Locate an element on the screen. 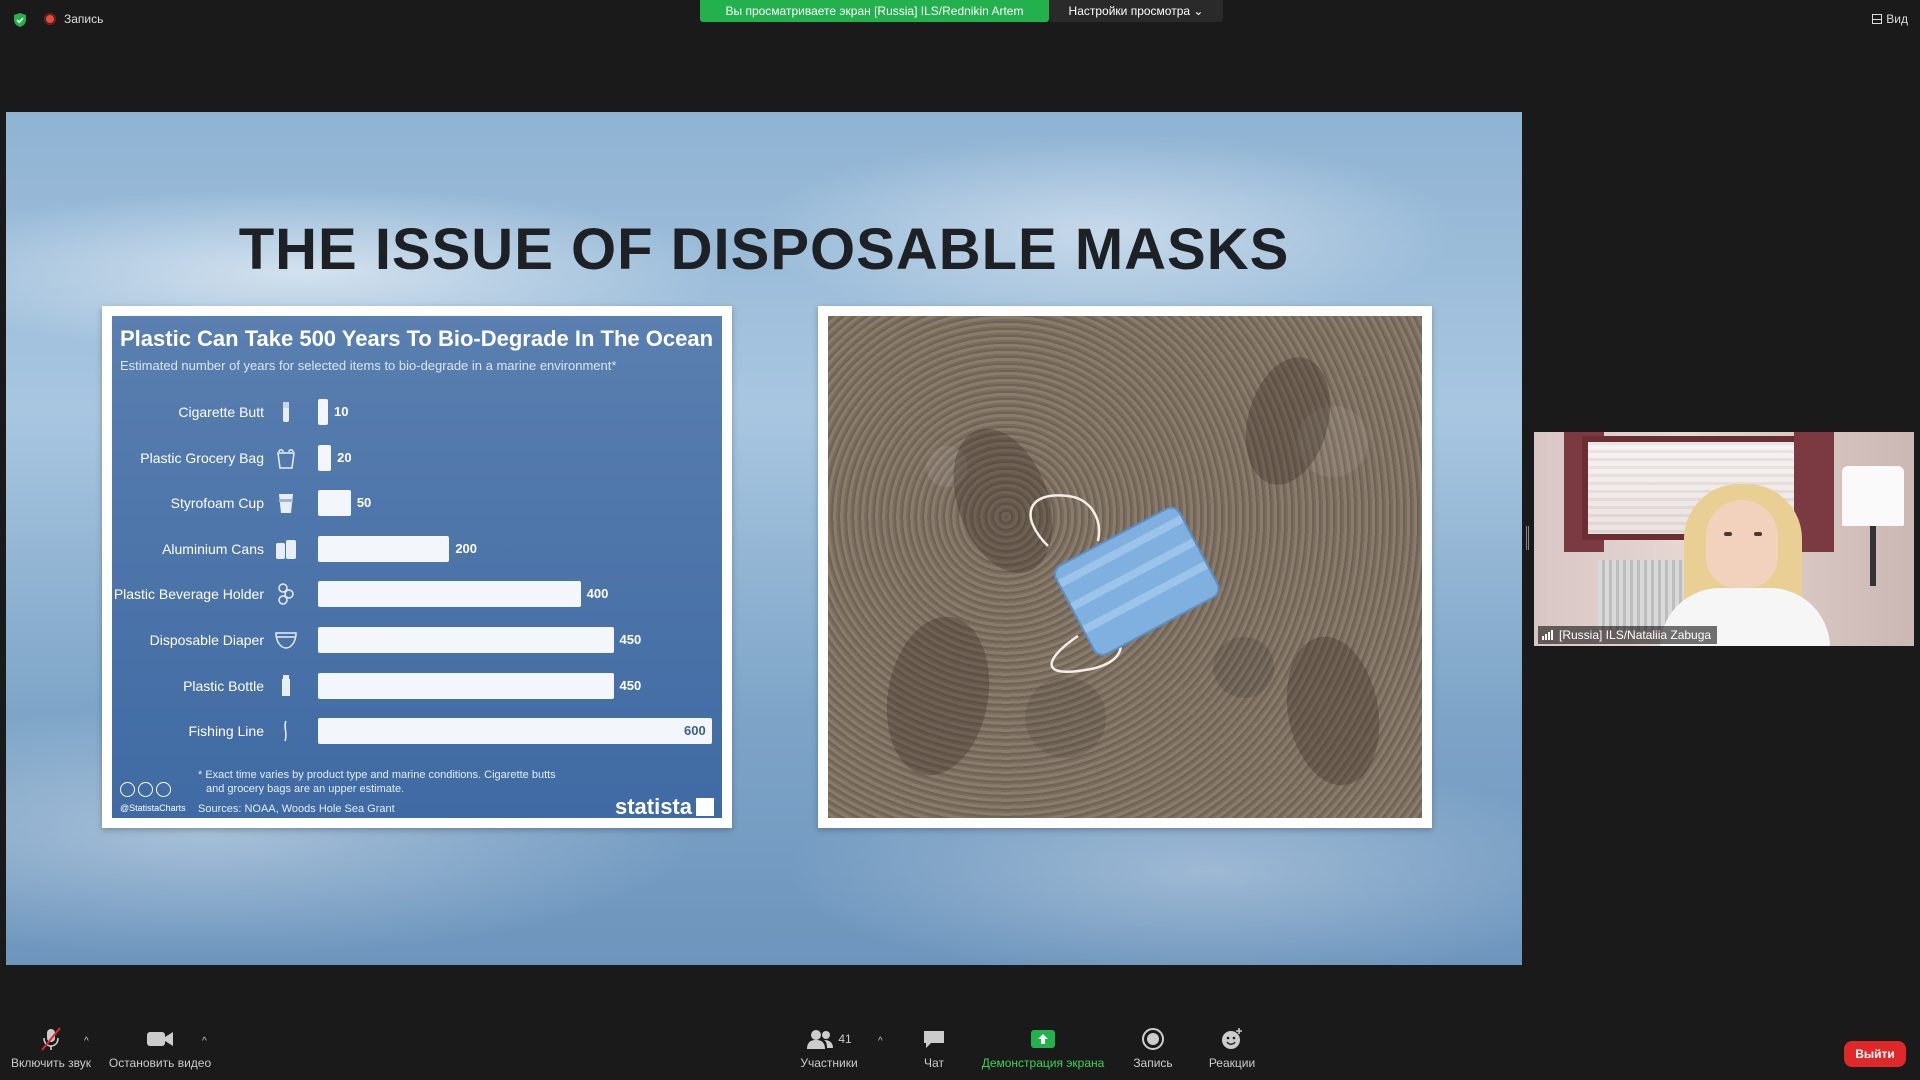 The width and height of the screenshot is (1920, 1080). view-settings-dropdown: Настройки просмотра ⌄ is located at coordinates (1136, 11).